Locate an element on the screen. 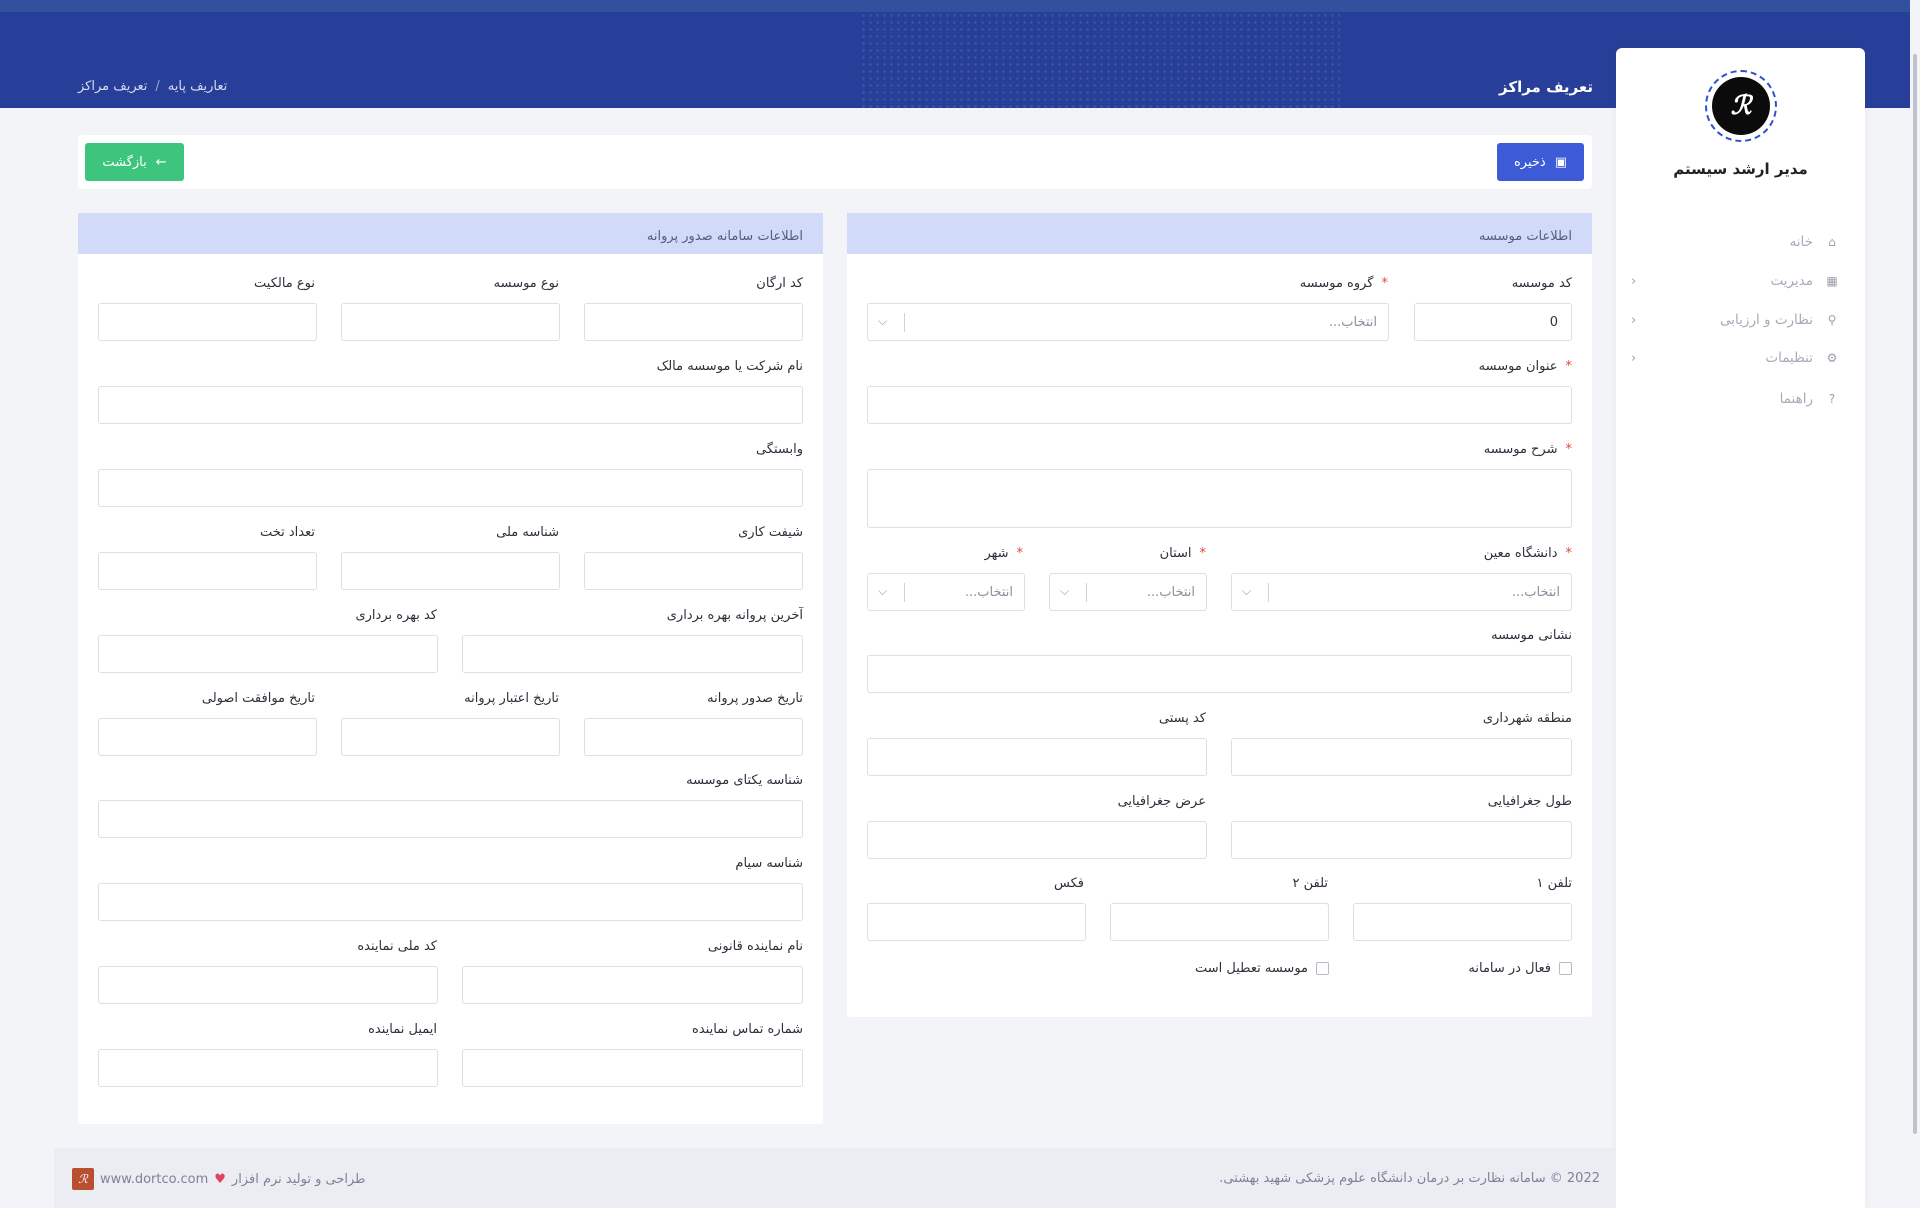  active-checkbox: فعال در سامانه is located at coordinates (1520, 968).